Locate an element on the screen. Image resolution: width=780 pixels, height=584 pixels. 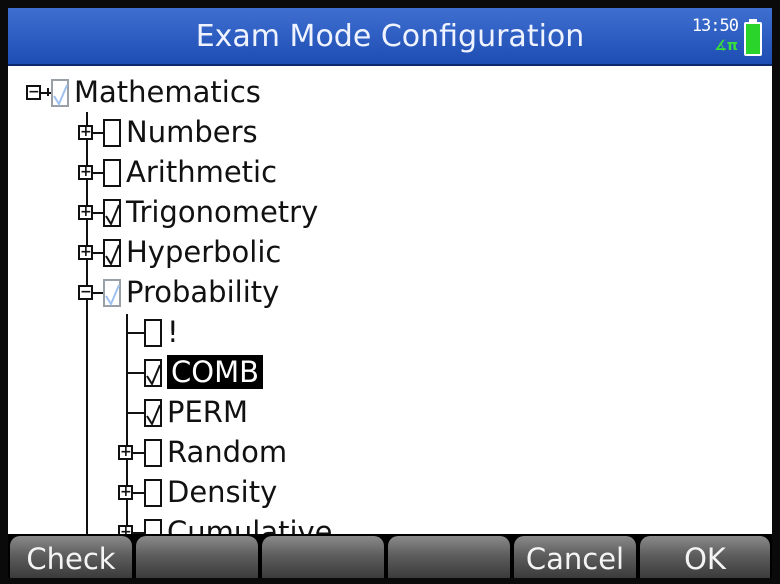
checkbox-mathematics is located at coordinates (60, 93).